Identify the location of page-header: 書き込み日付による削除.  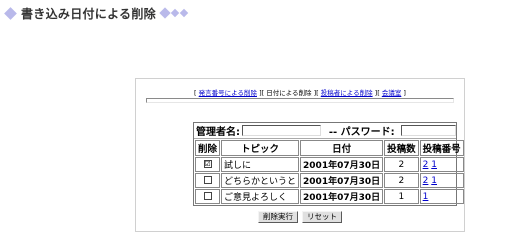
(96, 13).